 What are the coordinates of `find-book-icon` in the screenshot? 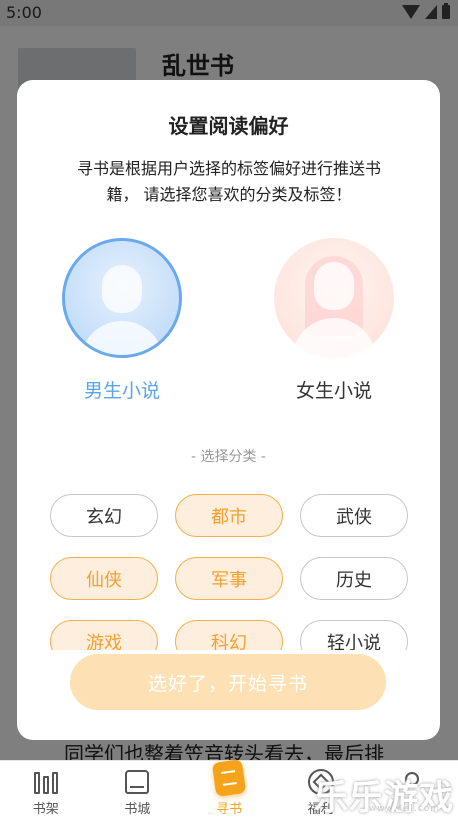 It's located at (229, 778).